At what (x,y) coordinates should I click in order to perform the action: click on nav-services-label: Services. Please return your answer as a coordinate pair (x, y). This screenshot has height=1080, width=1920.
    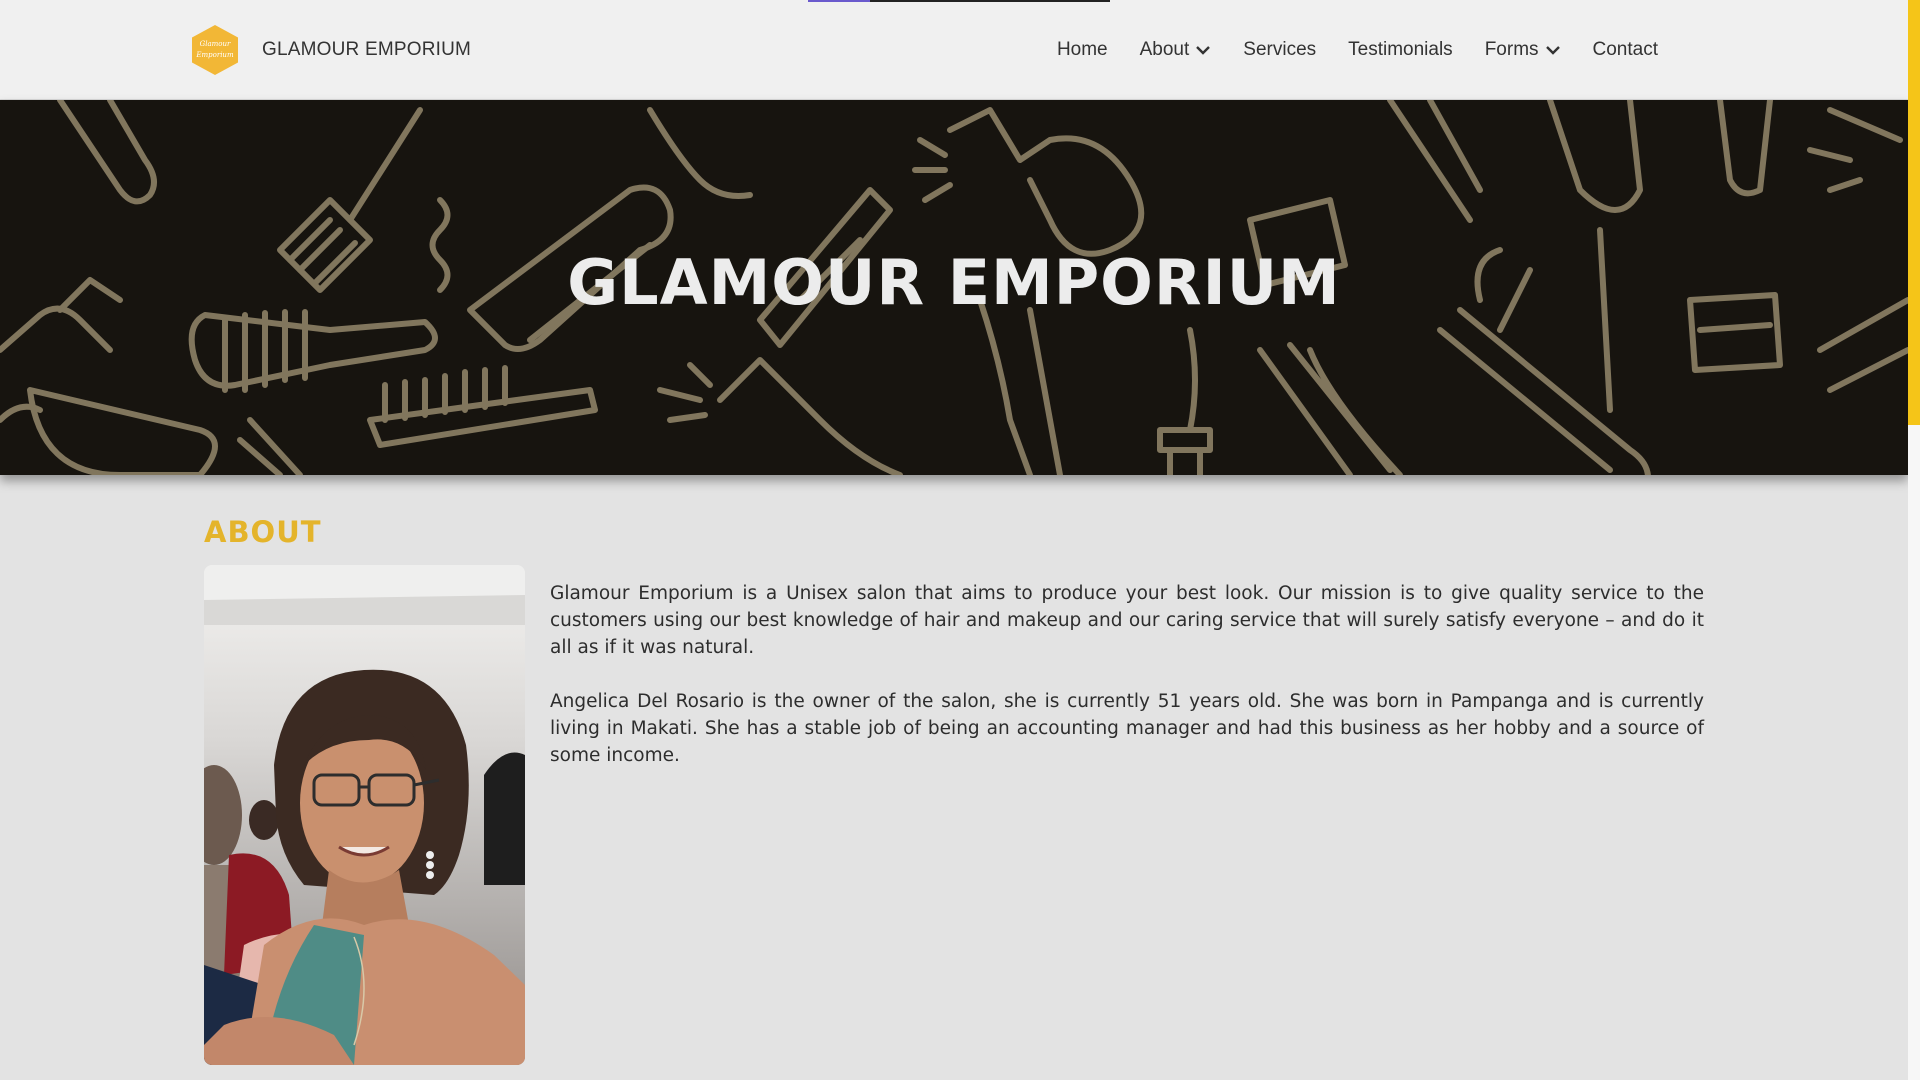
    Looking at the image, I should click on (1280, 49).